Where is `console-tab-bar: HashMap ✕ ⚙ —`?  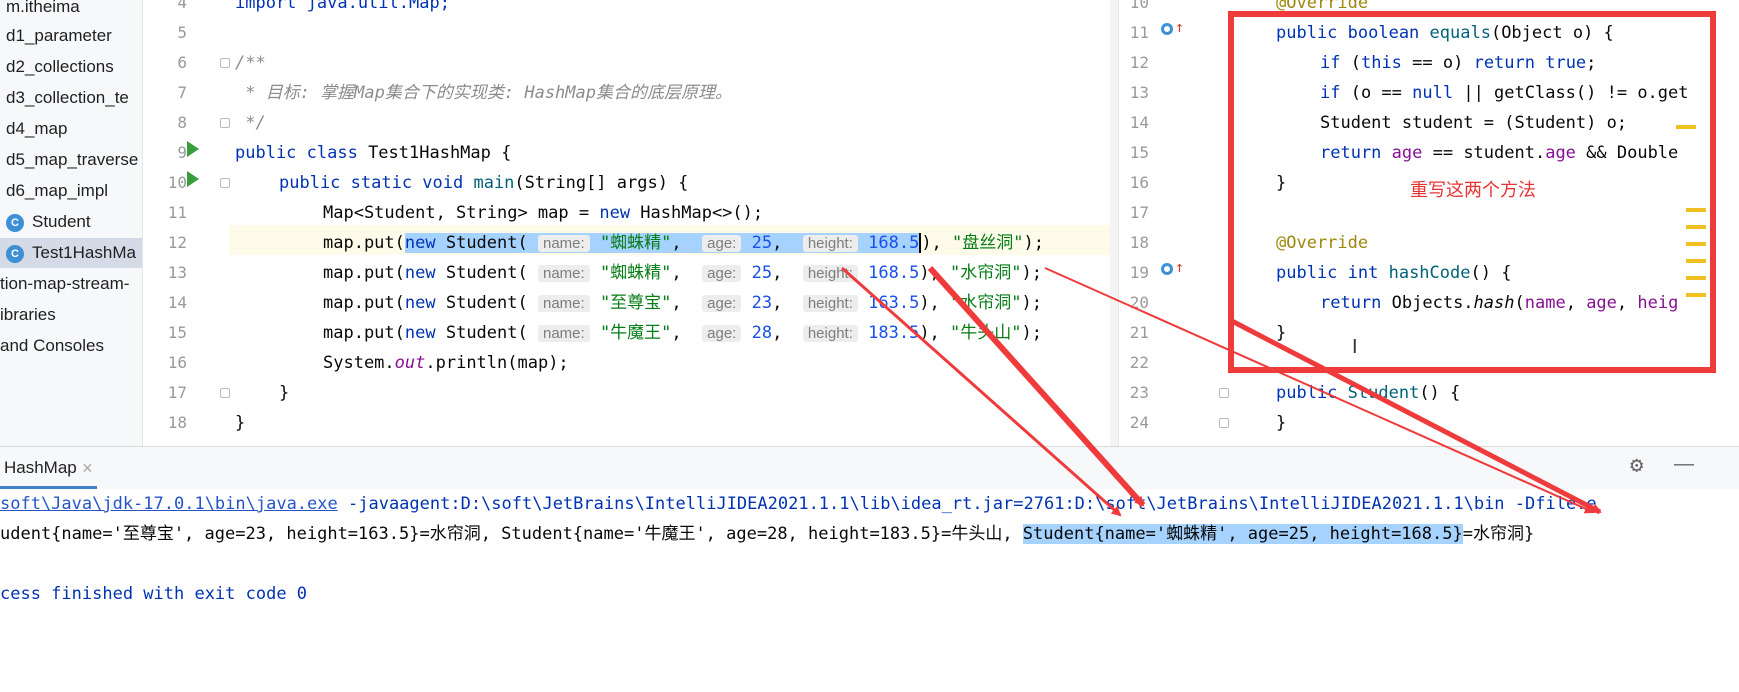
console-tab-bar: HashMap ✕ ⚙ — is located at coordinates (869, 468).